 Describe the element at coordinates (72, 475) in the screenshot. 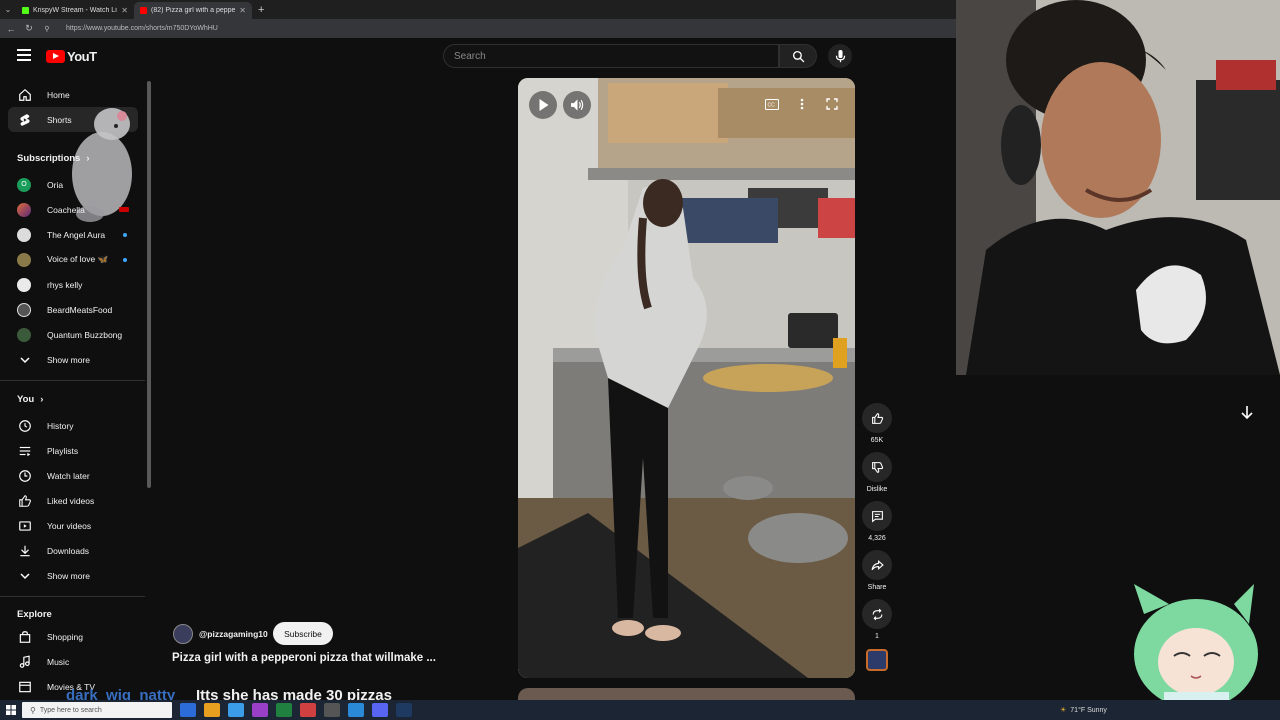

I see `sidebar-item-watch-later: Watch later` at that location.